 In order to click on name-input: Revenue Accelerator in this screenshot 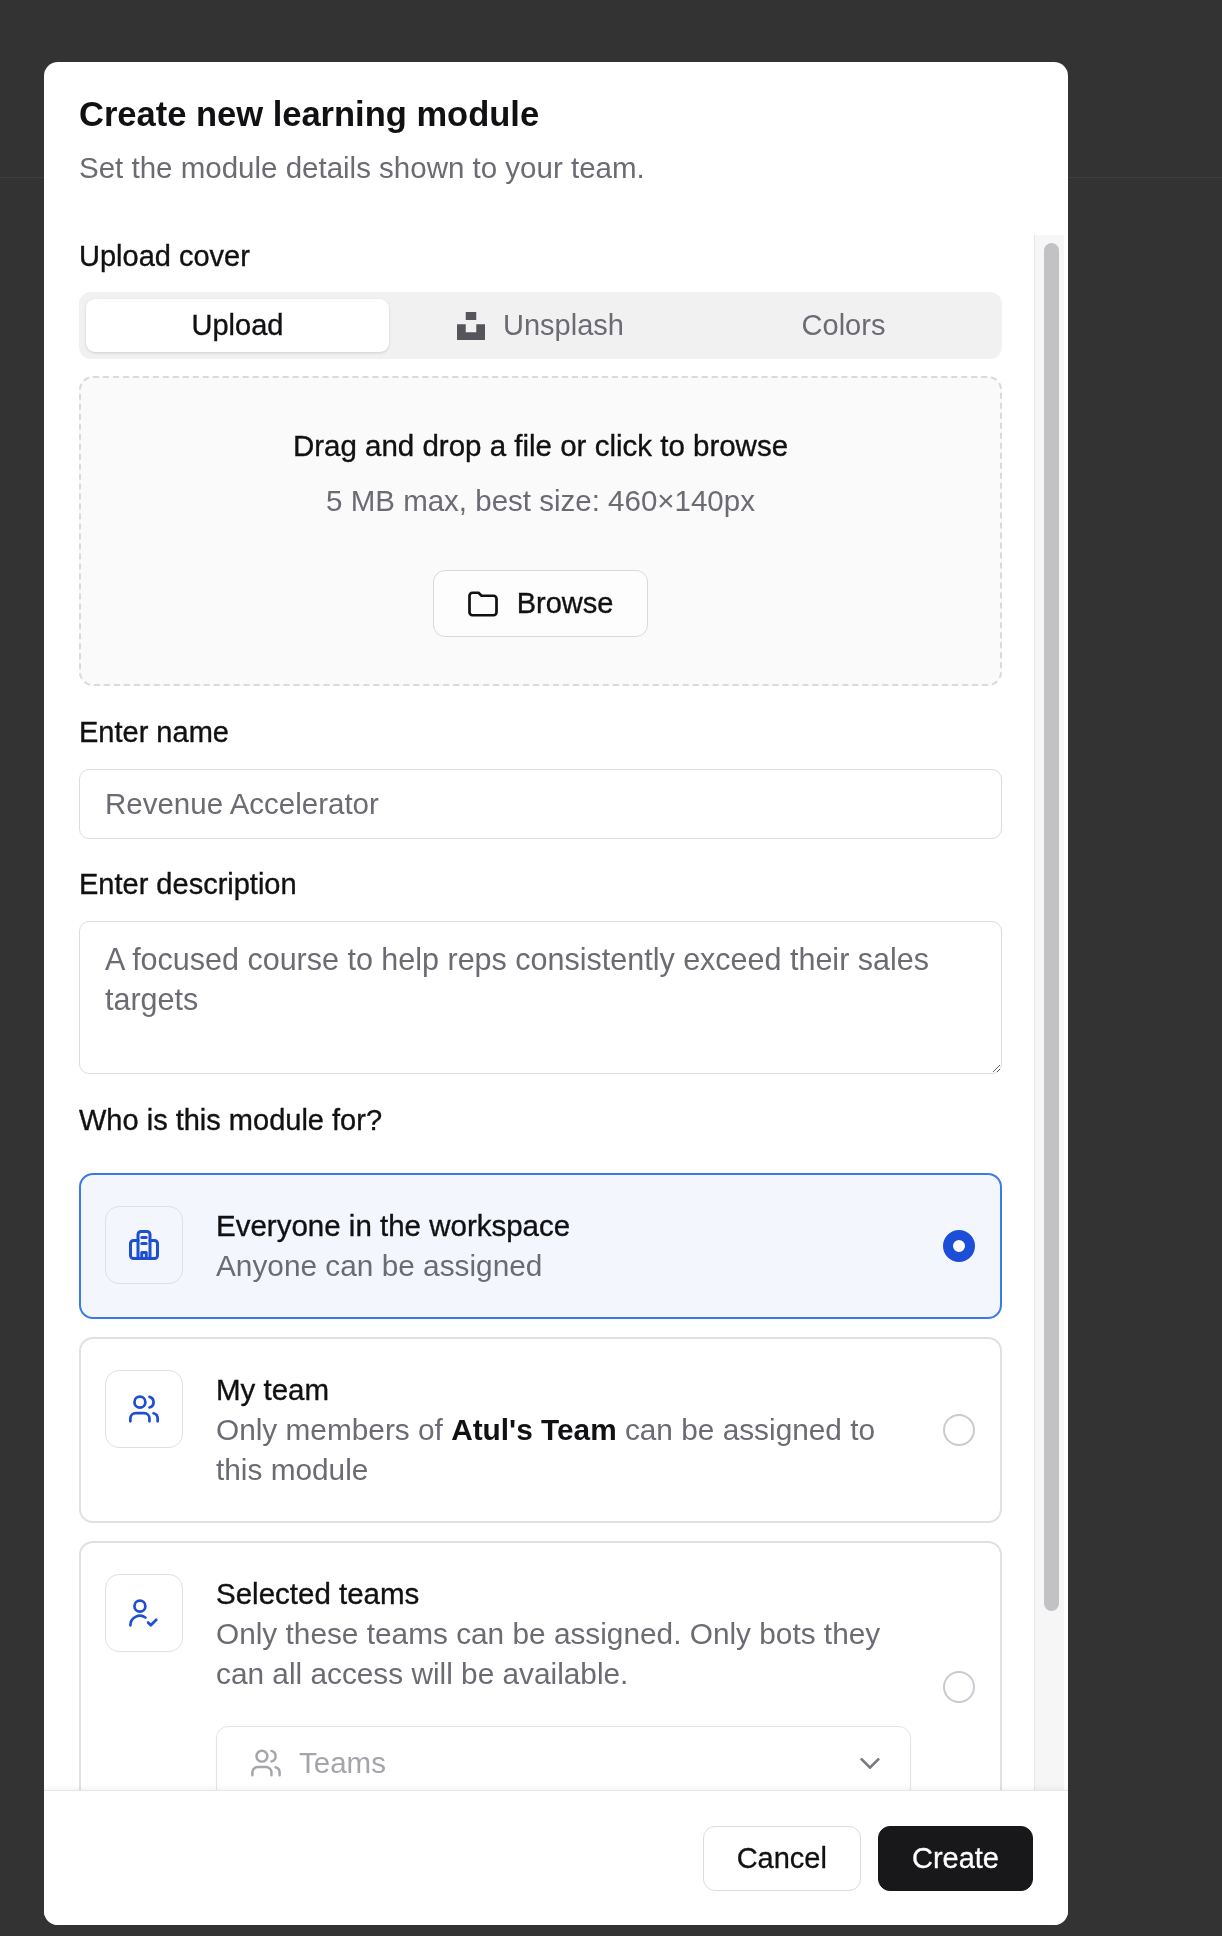, I will do `click(540, 804)`.